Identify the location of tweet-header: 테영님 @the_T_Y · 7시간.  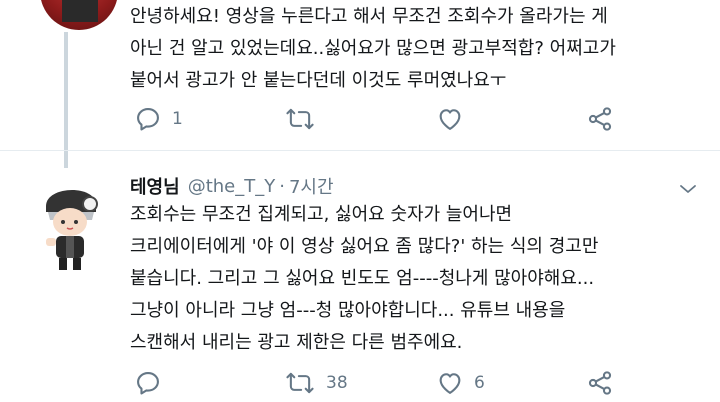
(232, 186).